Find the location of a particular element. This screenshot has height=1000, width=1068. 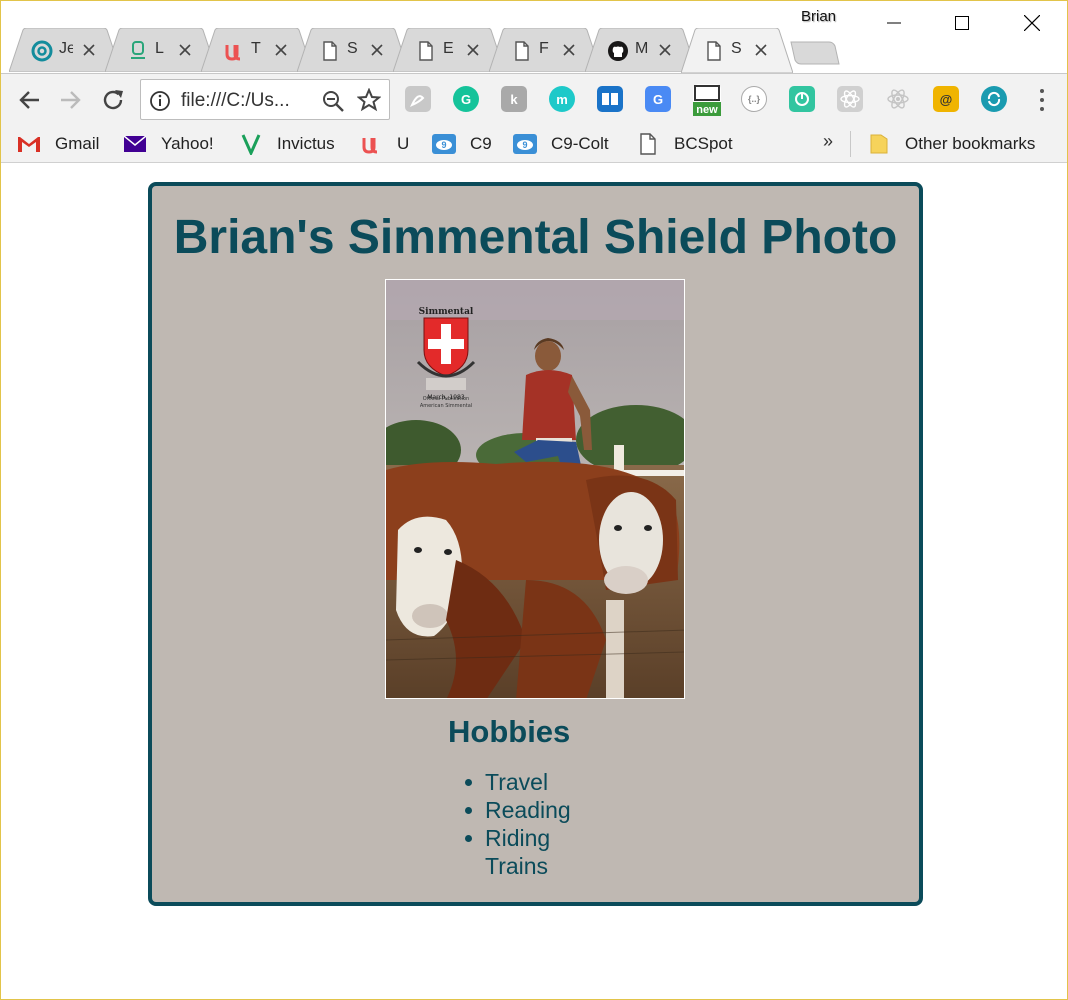

close-window-button is located at coordinates (1032, 23).